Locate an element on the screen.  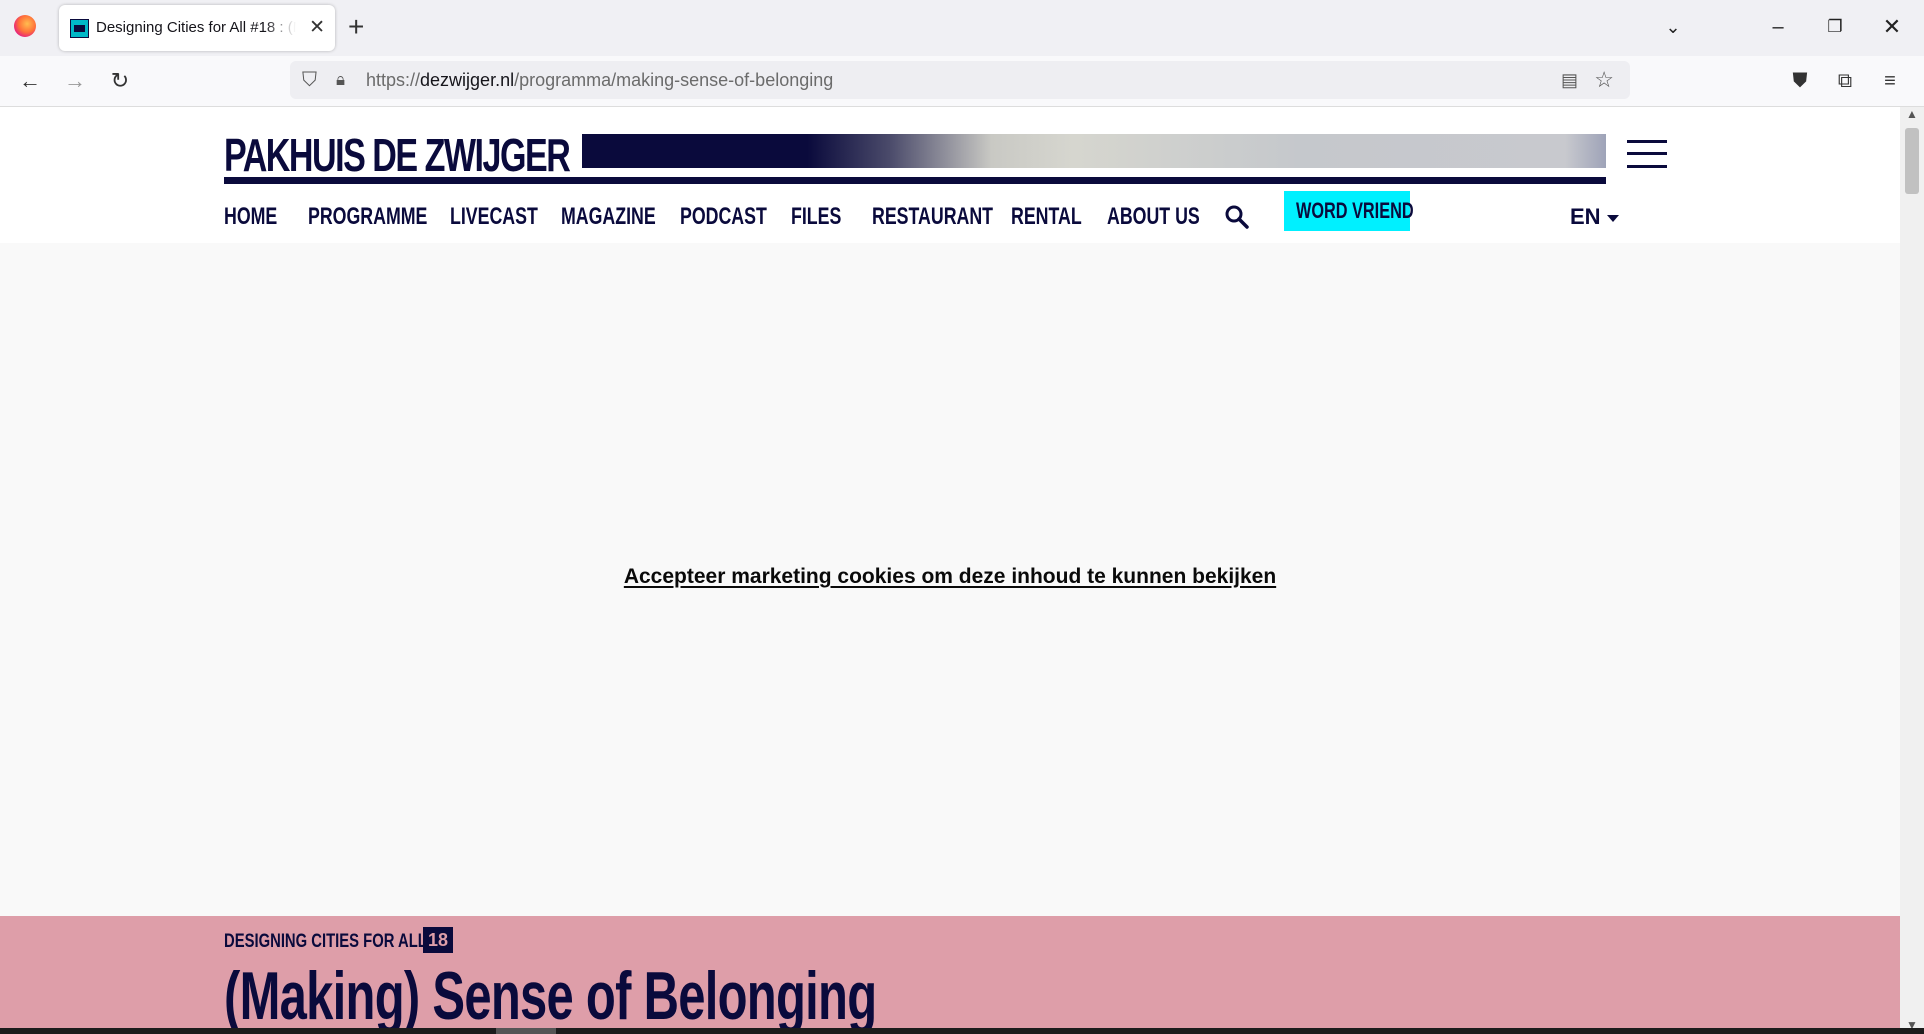
search-icon is located at coordinates (1237, 217).